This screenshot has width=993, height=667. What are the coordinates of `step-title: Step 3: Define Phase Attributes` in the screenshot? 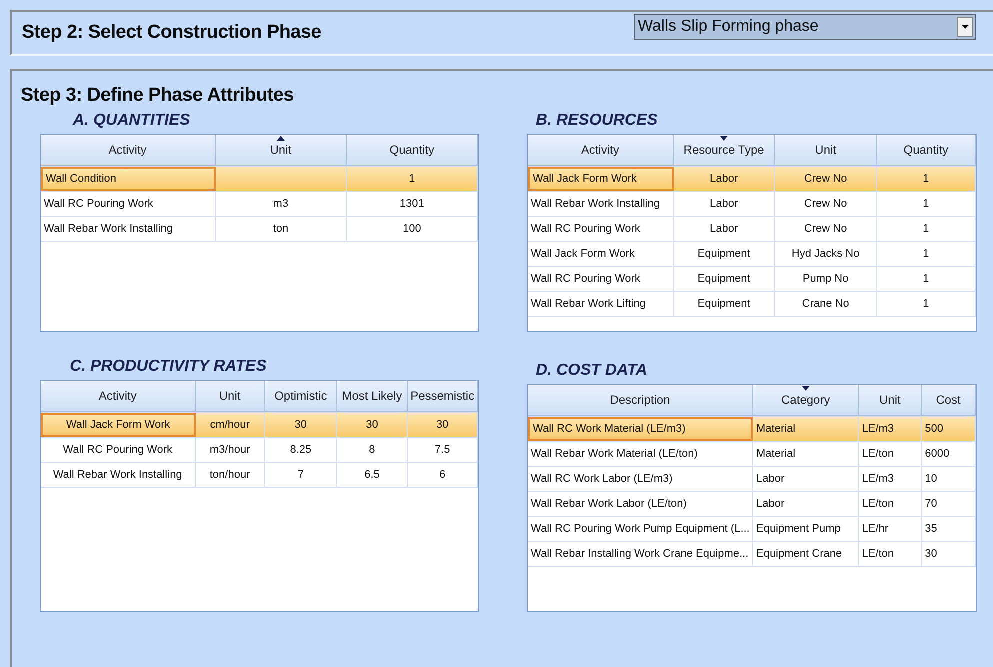 It's located at (158, 96).